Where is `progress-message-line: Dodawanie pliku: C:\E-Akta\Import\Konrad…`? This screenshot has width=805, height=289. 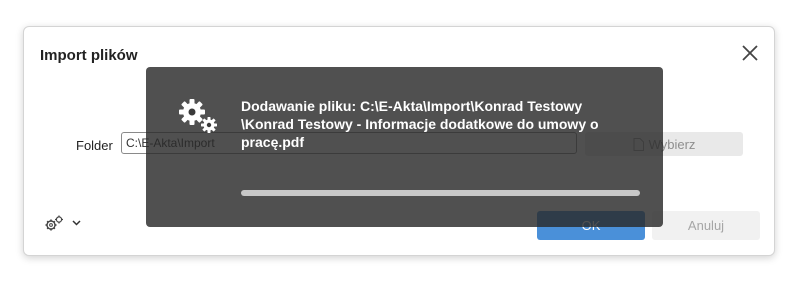
progress-message-line: Dodawanie pliku: C:\E-Akta\Import\Konrad… is located at coordinates (412, 106).